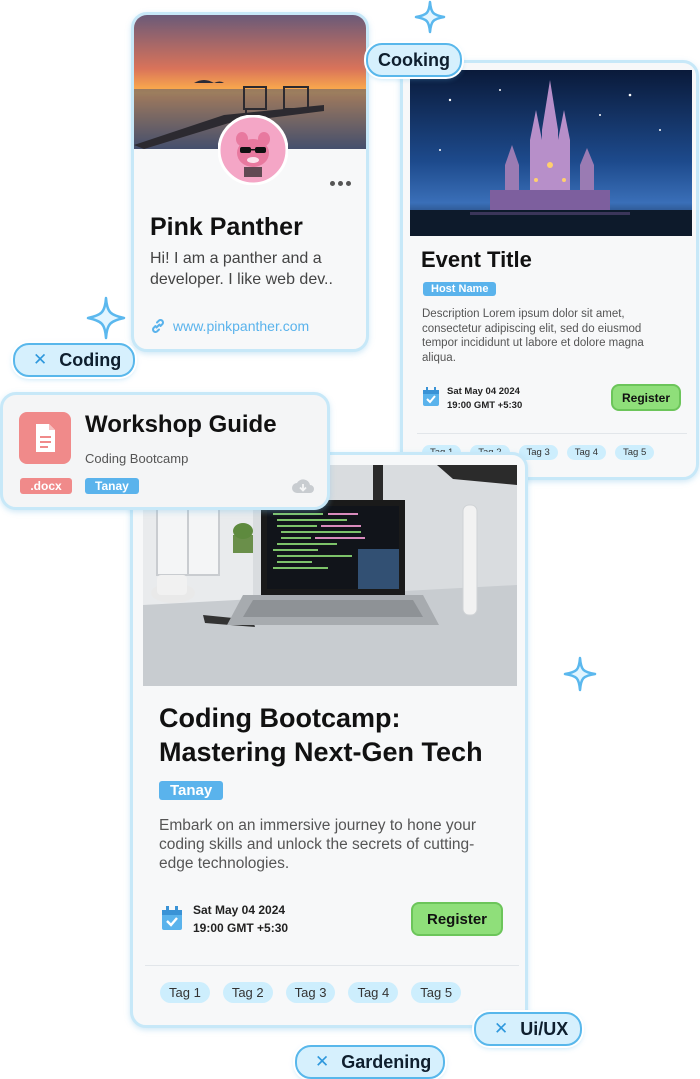  I want to click on file-extension-badge: .docx, so click(46, 486).